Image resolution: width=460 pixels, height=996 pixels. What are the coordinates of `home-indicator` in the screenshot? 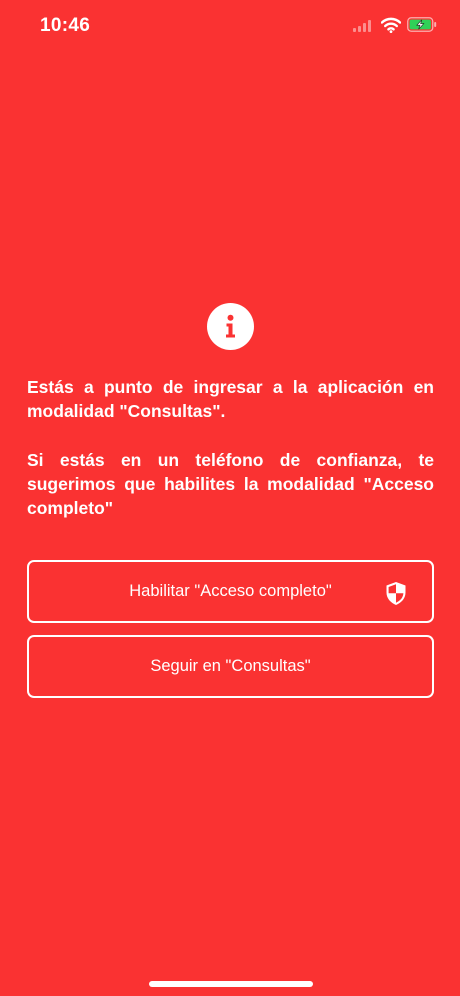 It's located at (231, 984).